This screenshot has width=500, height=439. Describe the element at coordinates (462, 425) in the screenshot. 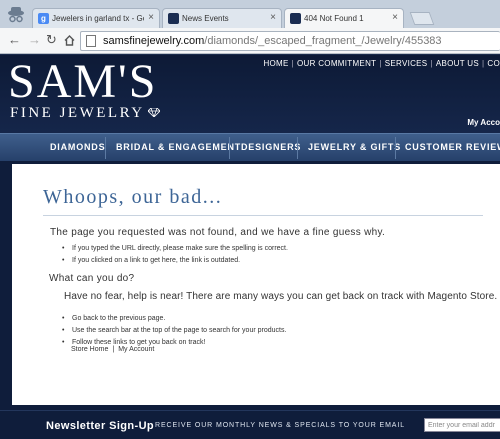

I see `newsletter-email-input` at that location.